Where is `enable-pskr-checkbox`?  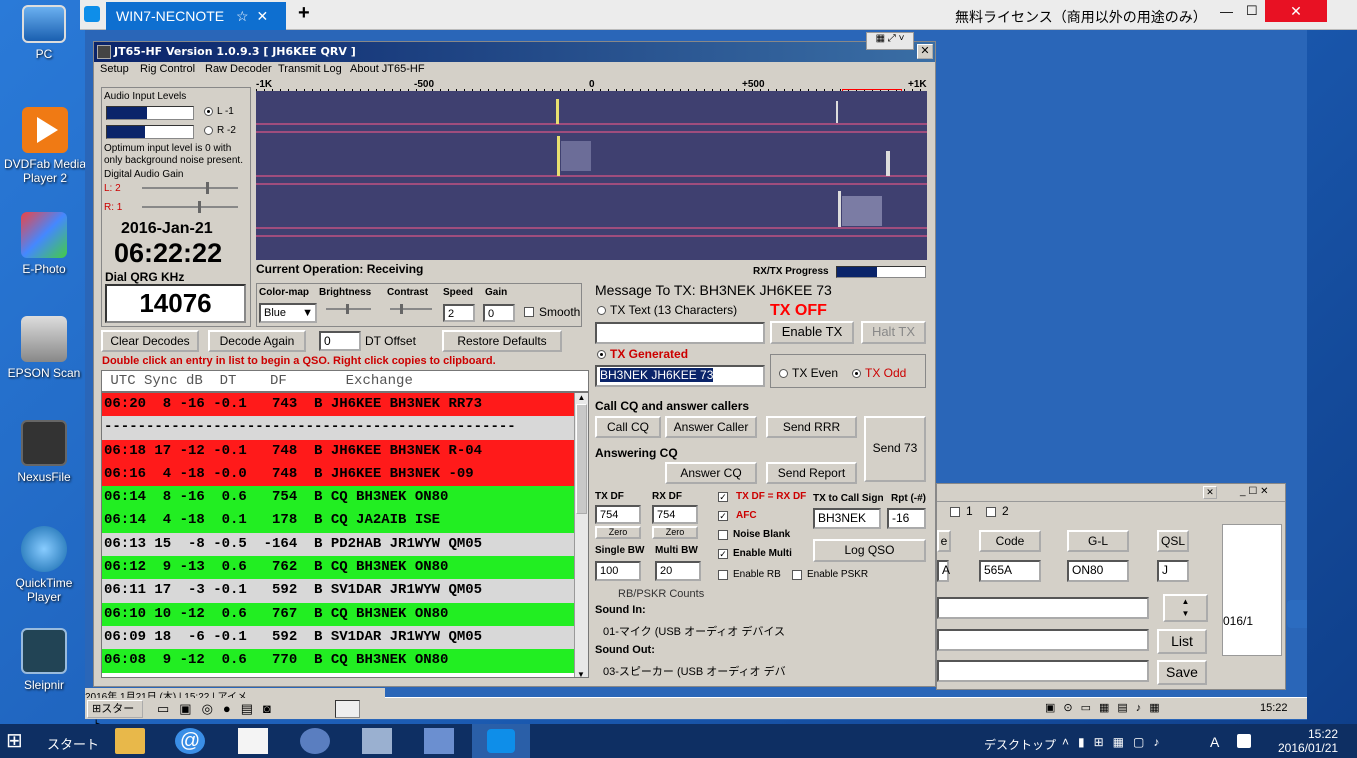 enable-pskr-checkbox is located at coordinates (797, 575).